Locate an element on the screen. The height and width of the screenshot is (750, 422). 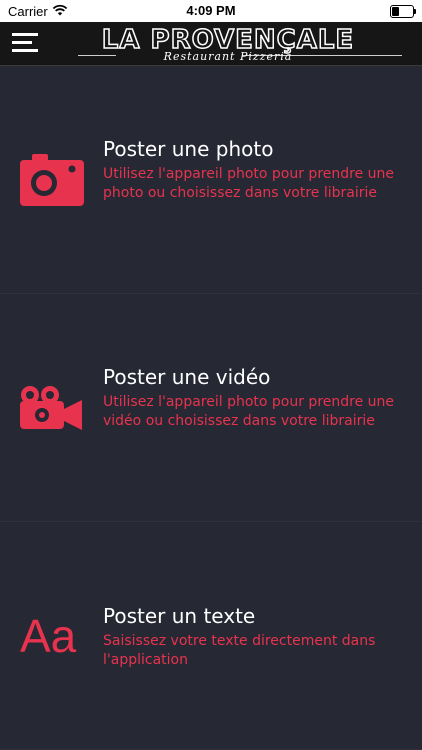
post-video-title: Poster une vidéo is located at coordinates (187, 377).